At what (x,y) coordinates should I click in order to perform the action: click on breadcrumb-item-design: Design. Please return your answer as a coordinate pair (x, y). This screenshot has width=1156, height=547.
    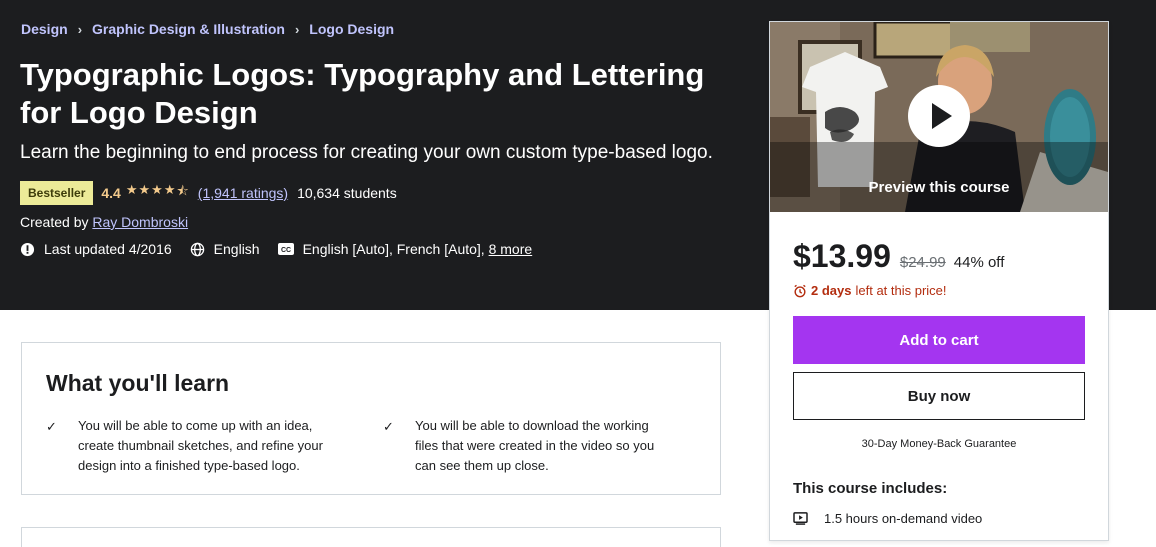
    Looking at the image, I should click on (44, 29).